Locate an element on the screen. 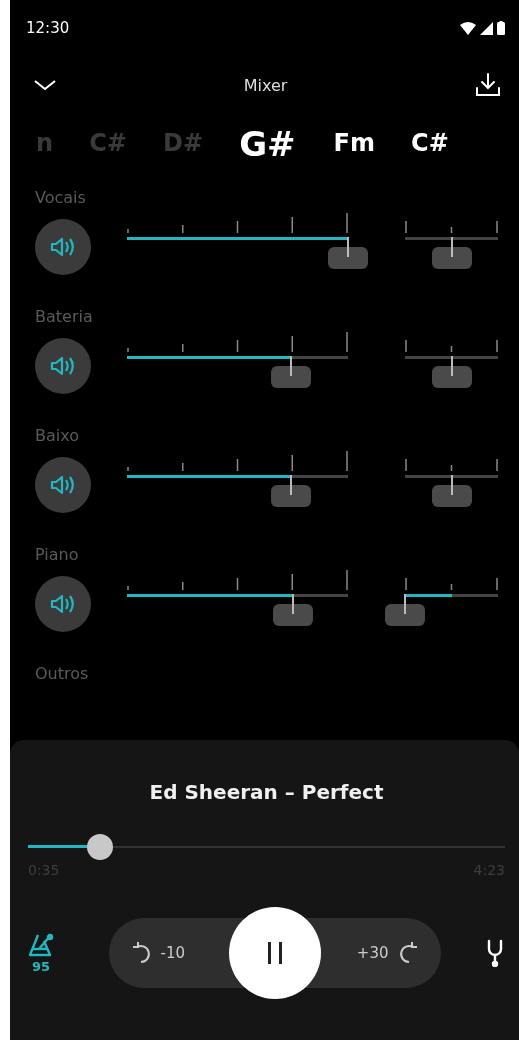  metronome-button: 95 is located at coordinates (41, 953).